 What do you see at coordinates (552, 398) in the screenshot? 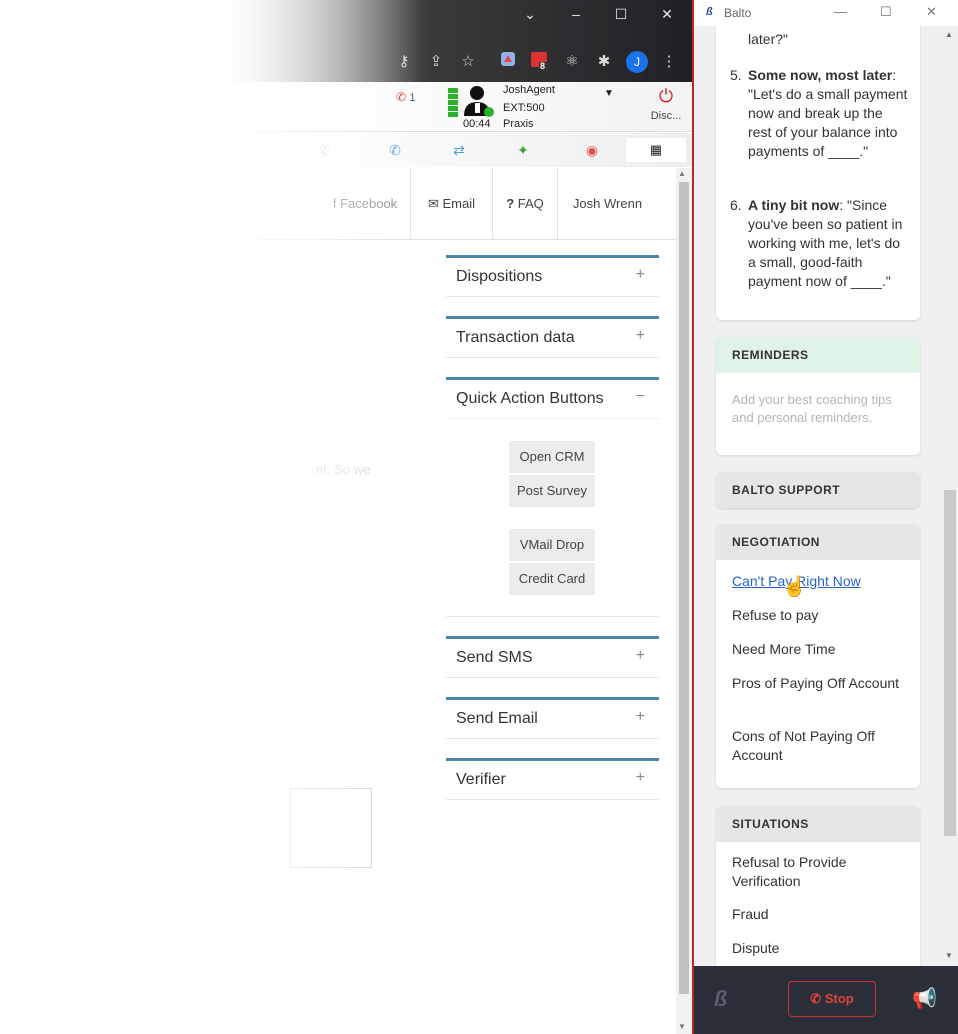
I see `panel-quick-action-buttons: Quick Action Buttons −` at bounding box center [552, 398].